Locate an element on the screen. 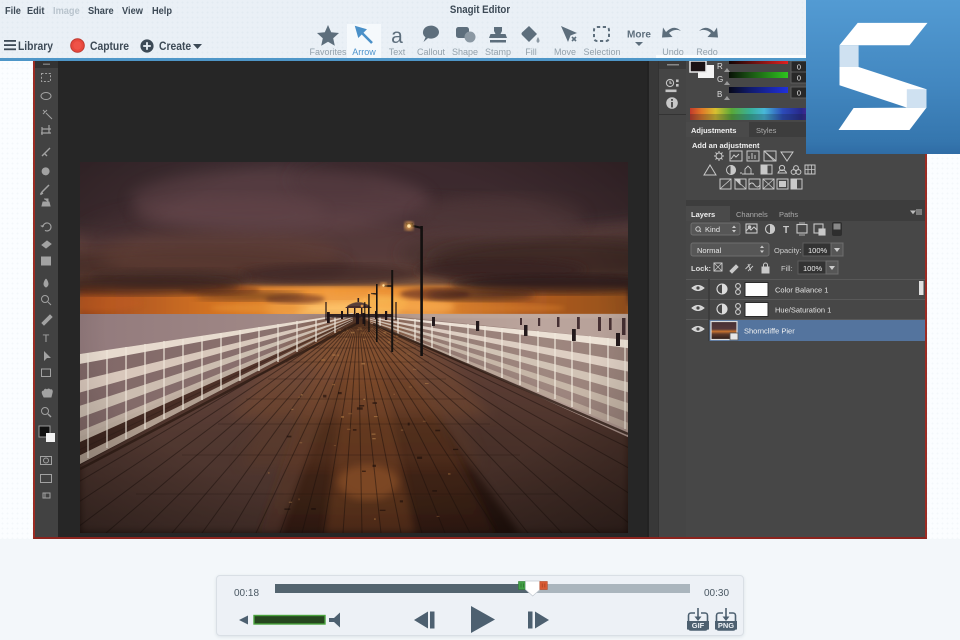 Image resolution: width=960 pixels, height=640 pixels. svg-text: PNG is located at coordinates (726, 625).